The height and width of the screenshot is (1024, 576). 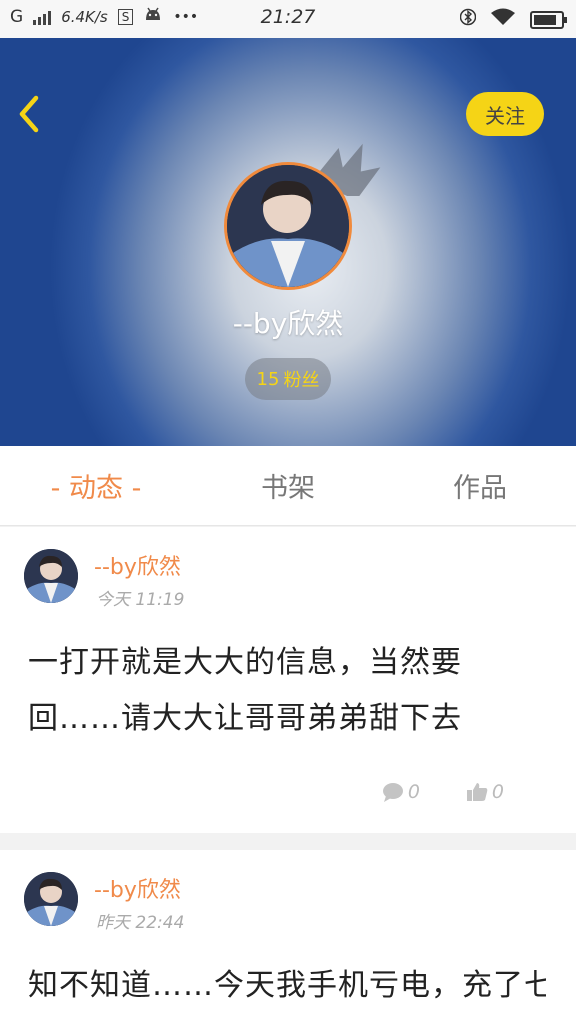 I want to click on fans-count: 15, so click(x=268, y=379).